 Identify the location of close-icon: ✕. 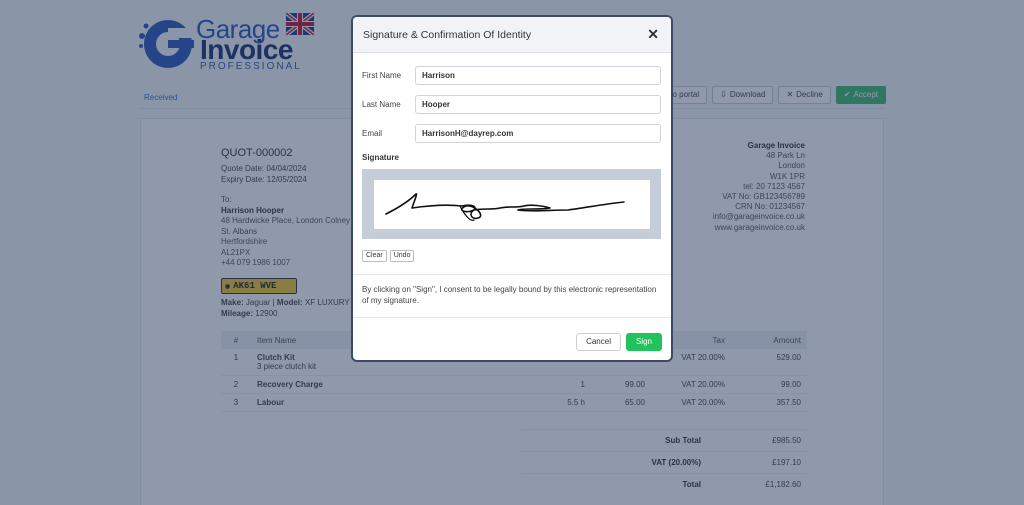
(653, 34).